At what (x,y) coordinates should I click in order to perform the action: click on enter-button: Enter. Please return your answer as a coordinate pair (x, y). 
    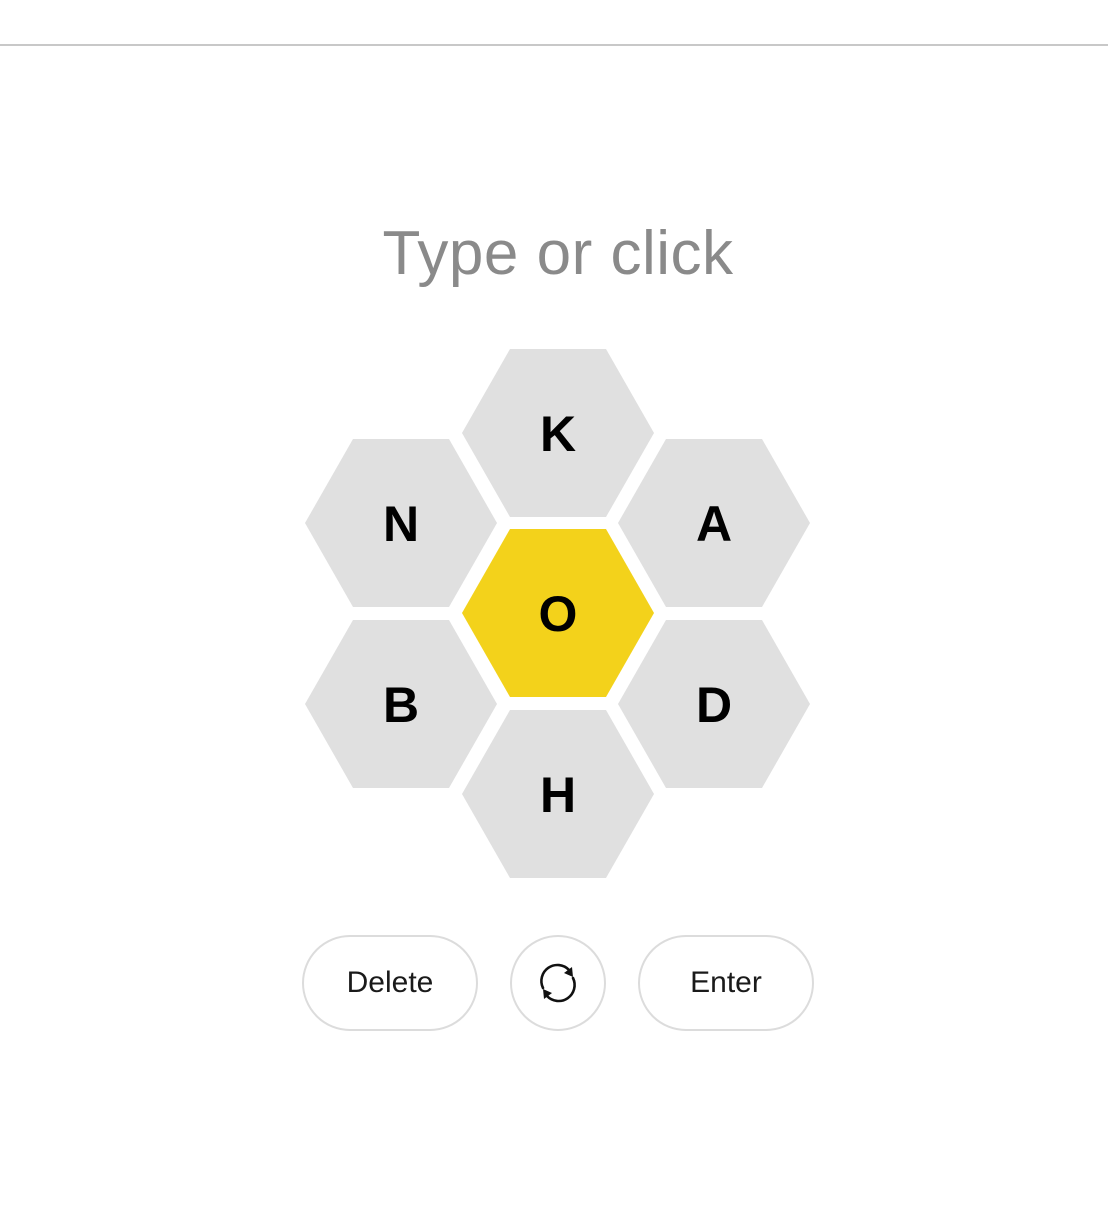
    Looking at the image, I should click on (726, 983).